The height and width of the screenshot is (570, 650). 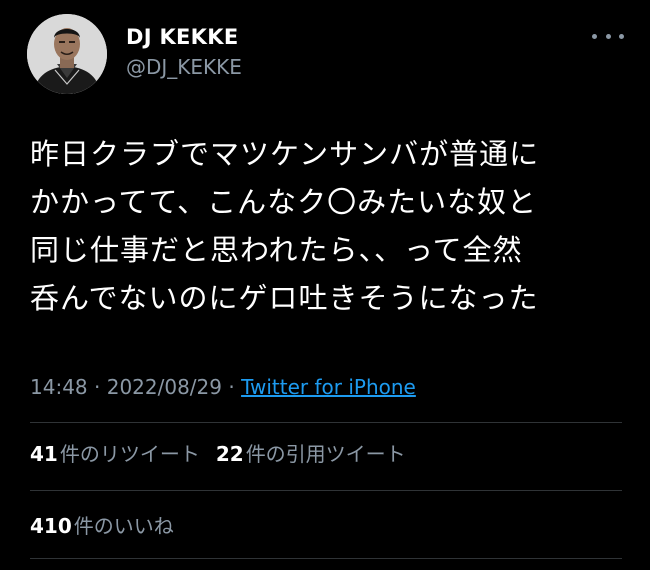 I want to click on retweets-label: 件のリツイート, so click(x=129, y=454).